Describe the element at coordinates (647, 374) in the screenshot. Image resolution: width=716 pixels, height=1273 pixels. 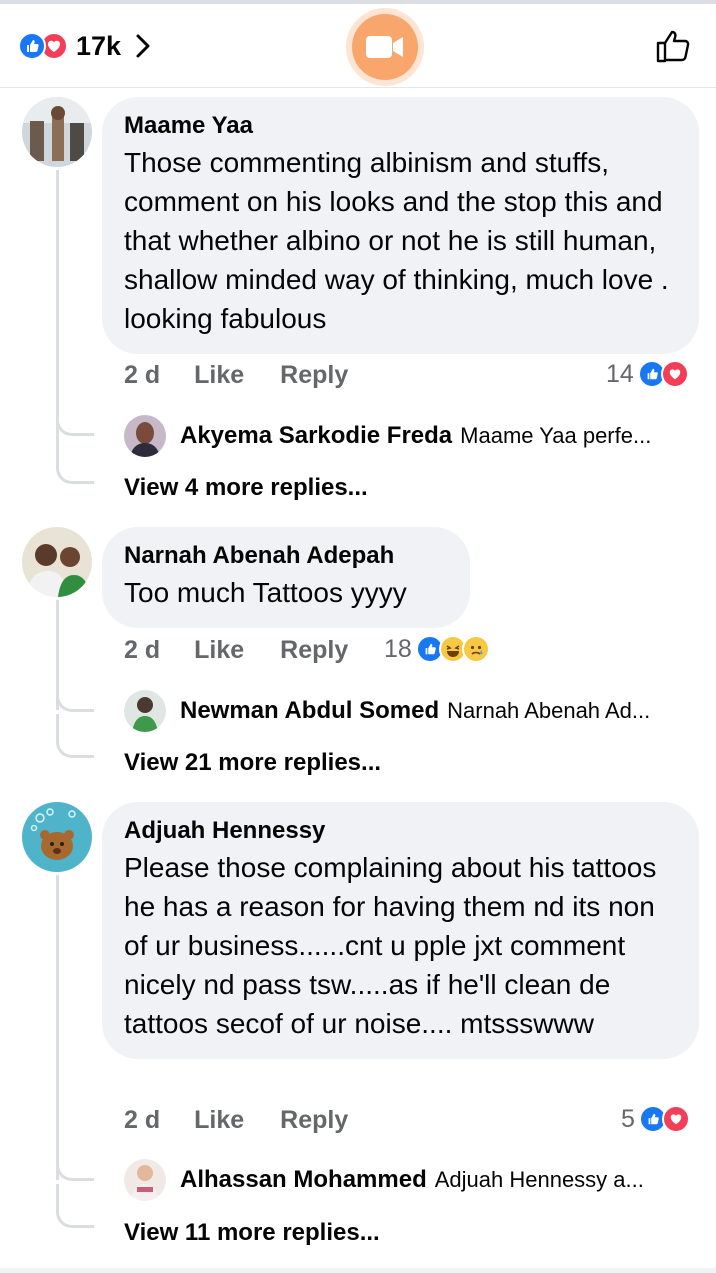
I see `comment-reactions: 14` at that location.